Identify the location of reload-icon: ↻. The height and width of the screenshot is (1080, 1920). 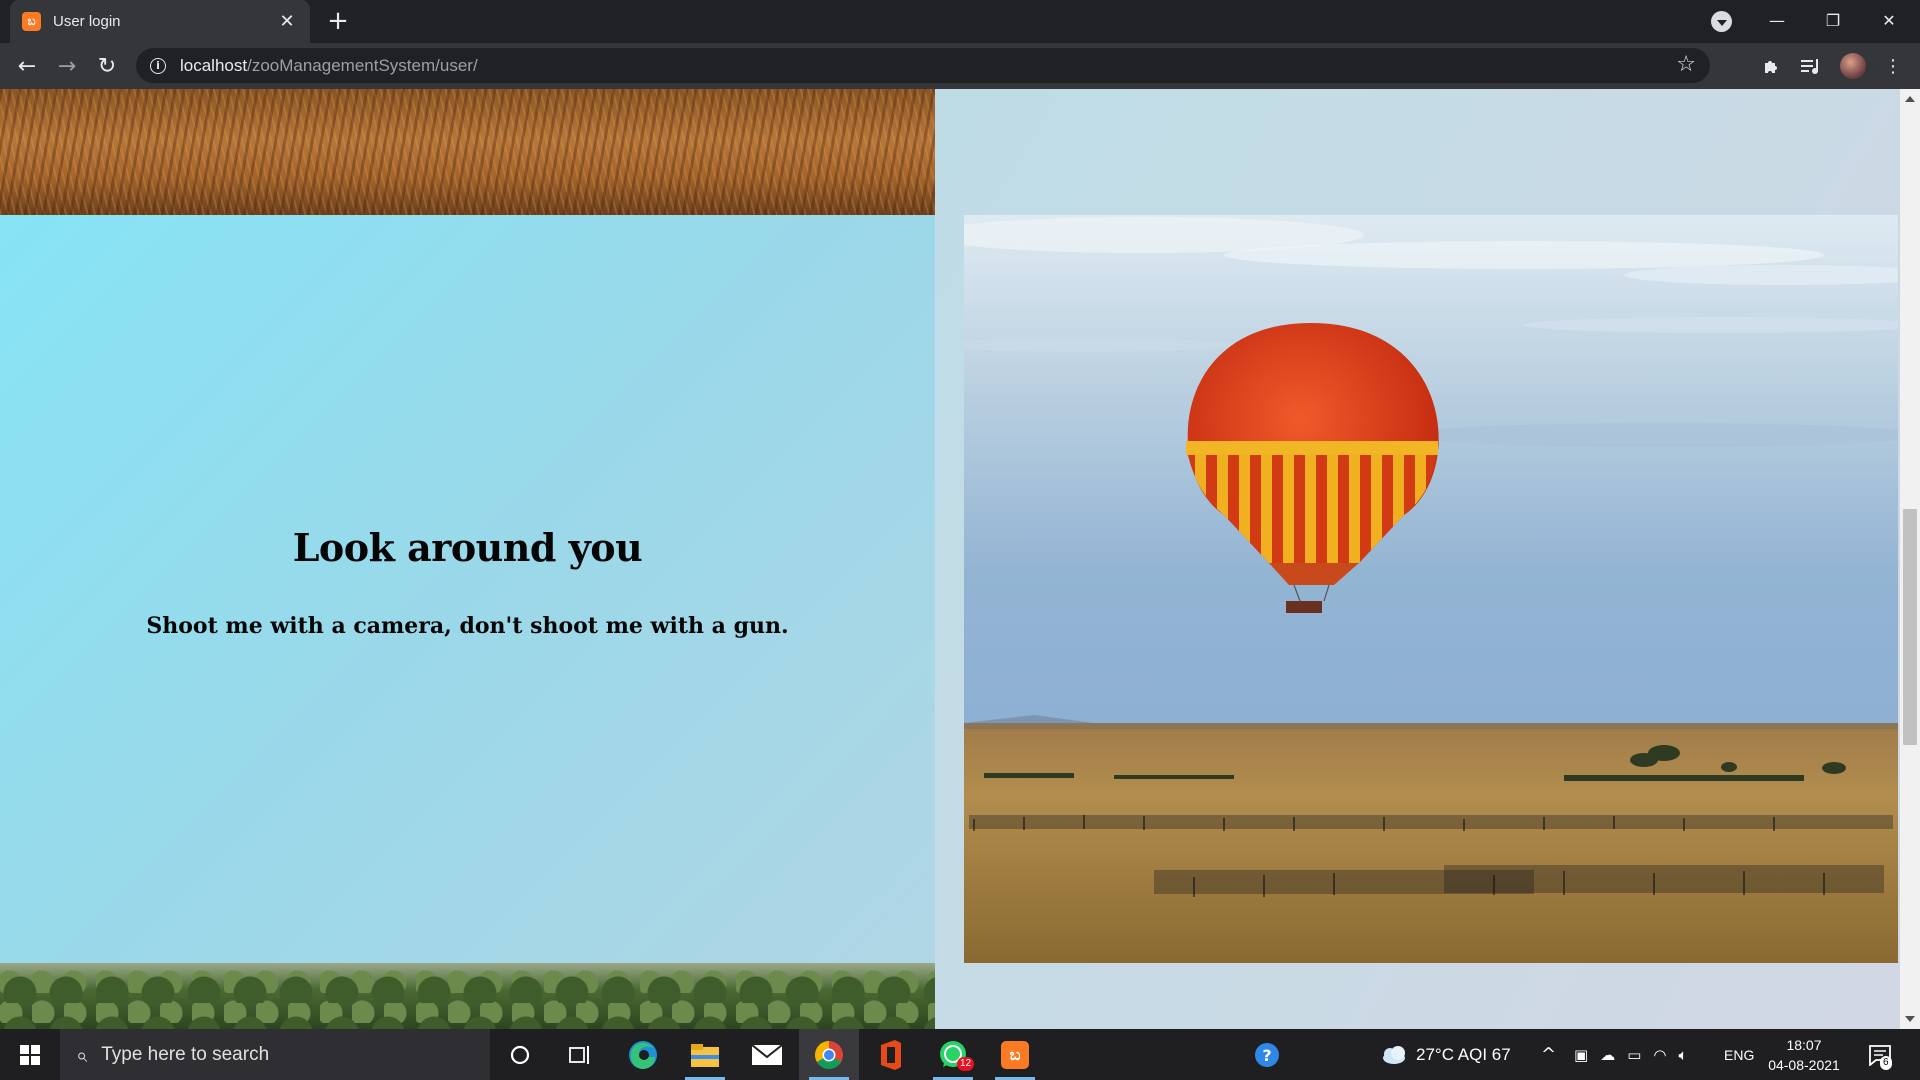
(107, 66).